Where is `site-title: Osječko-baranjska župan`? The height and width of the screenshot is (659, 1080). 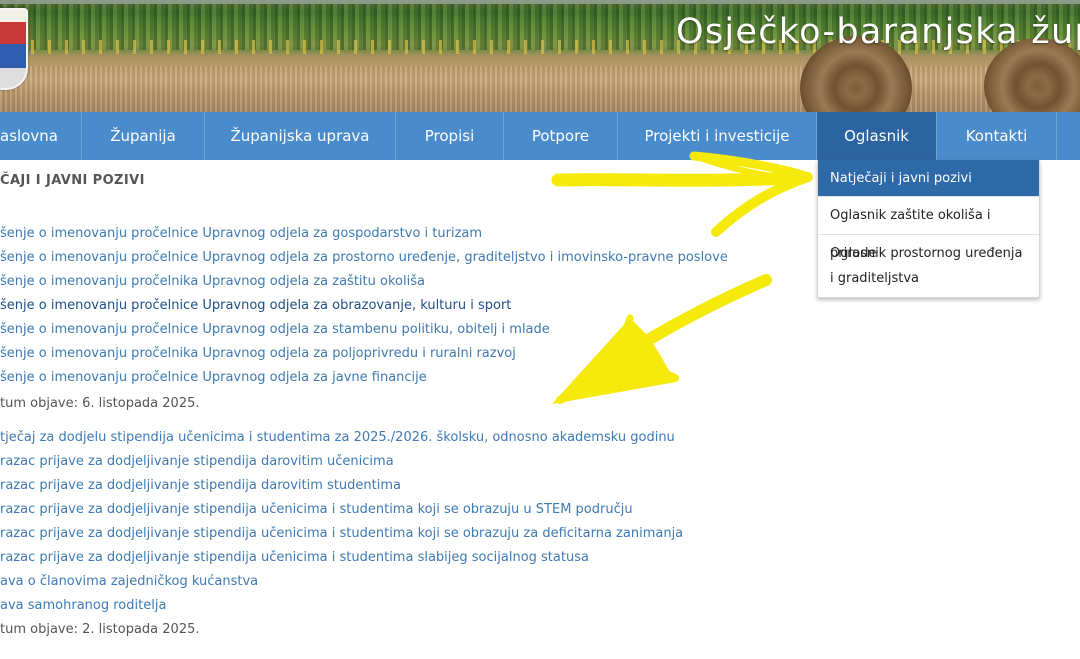
site-title: Osječko-baranjska župan is located at coordinates (878, 32).